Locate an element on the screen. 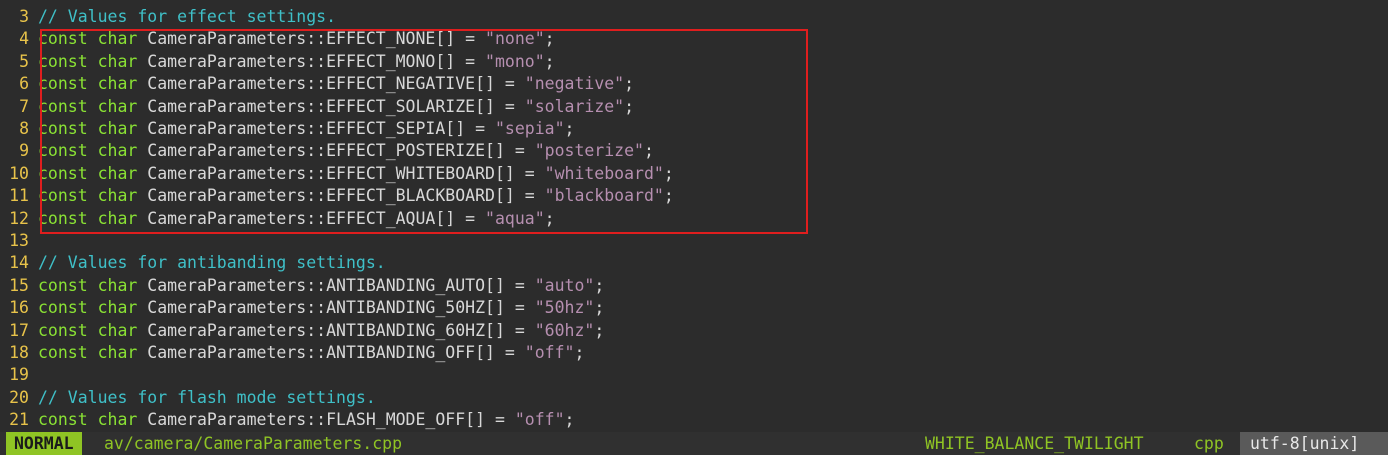  code-identifier: CameraParameters::EFFECT_NEGATIVE[] = is located at coordinates (336, 84).